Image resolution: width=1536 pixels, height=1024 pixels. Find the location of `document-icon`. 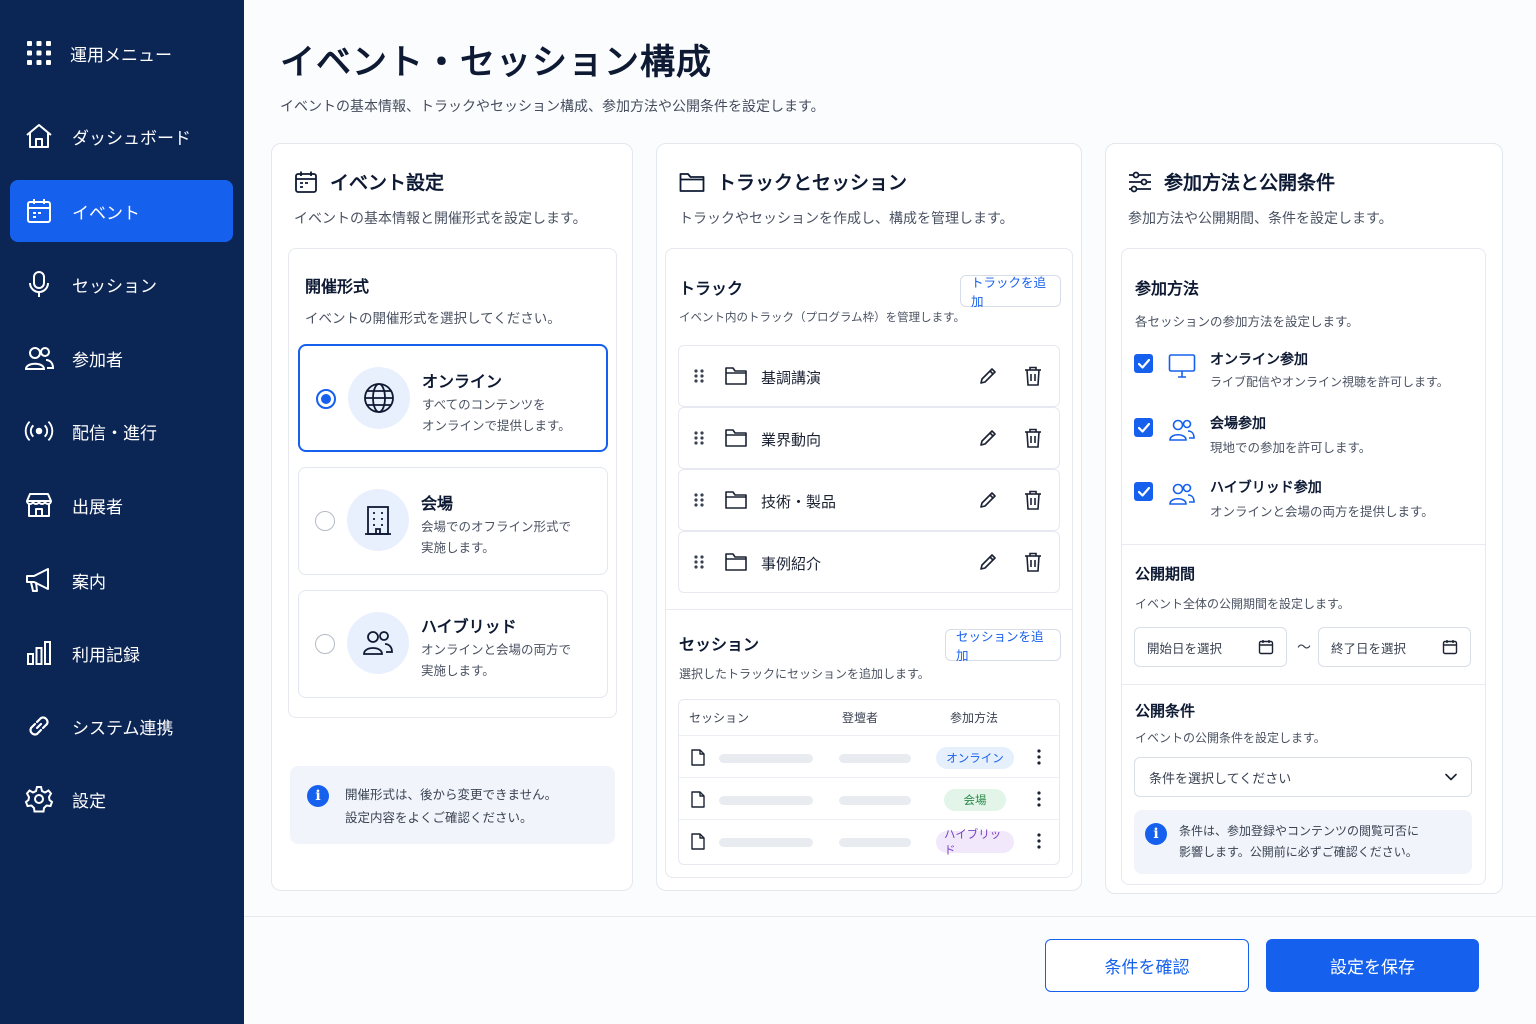

document-icon is located at coordinates (698, 757).